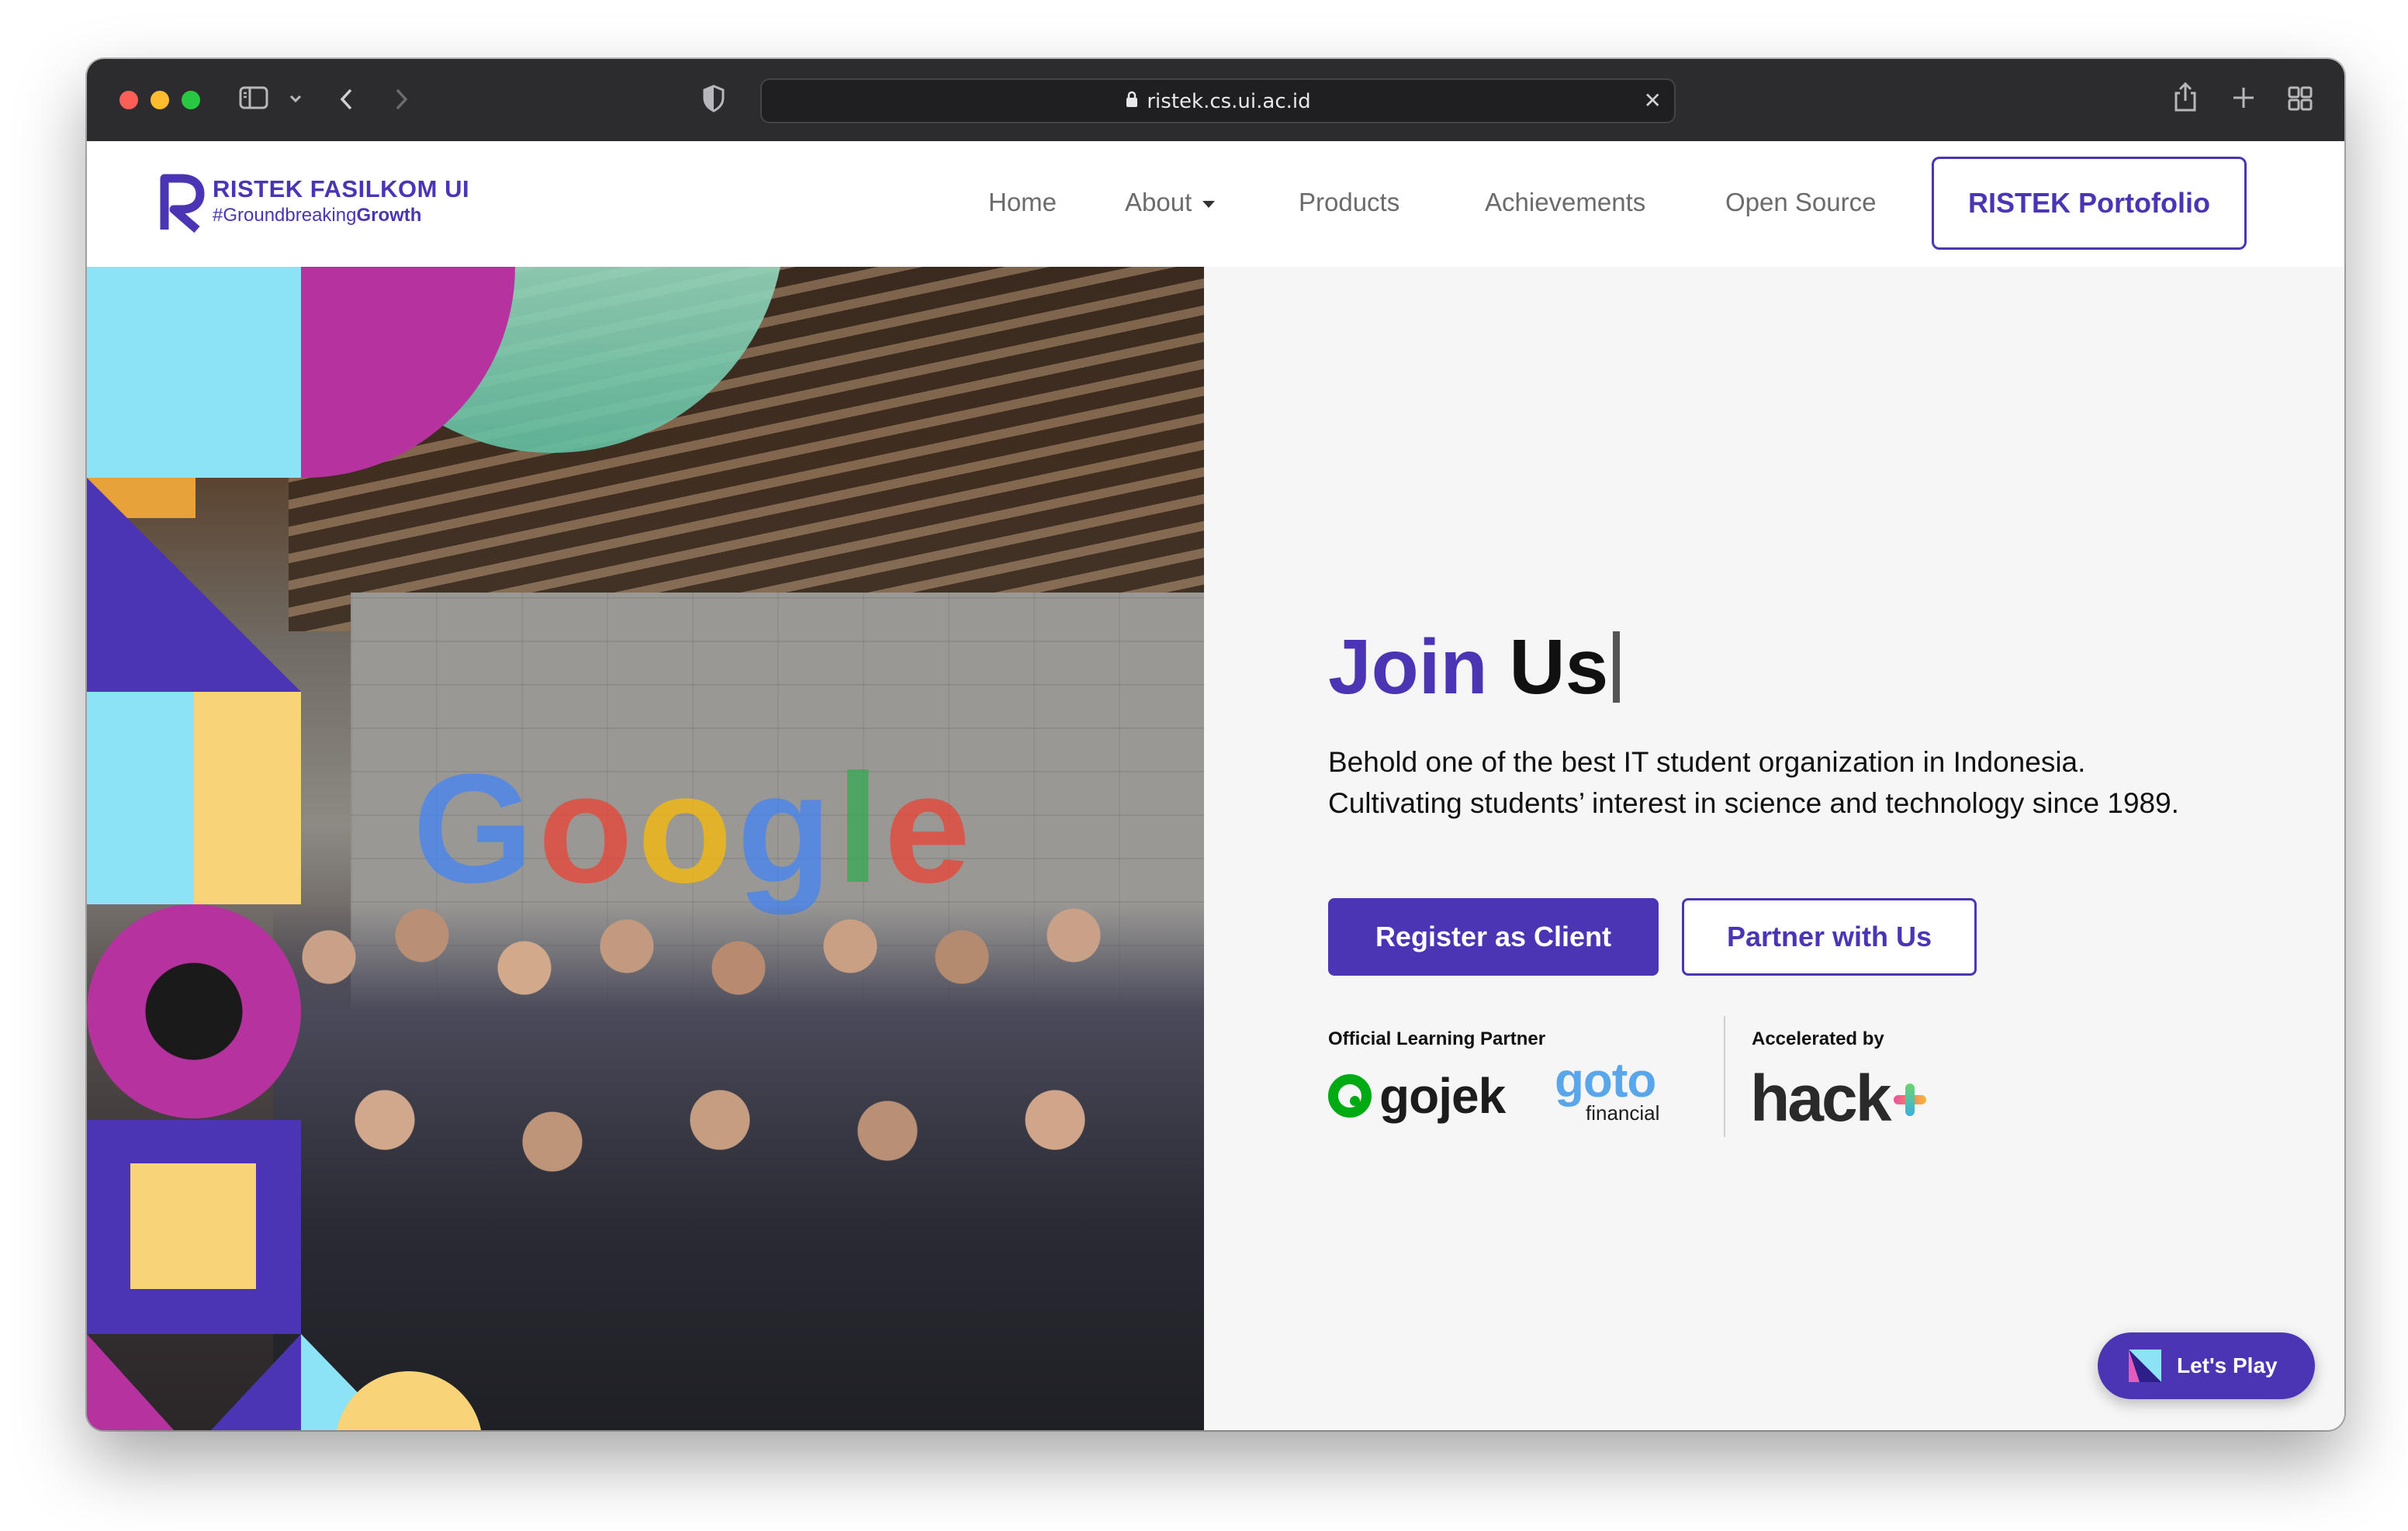 Image resolution: width=2408 pixels, height=1531 pixels. I want to click on plus-icon, so click(1910, 1099).